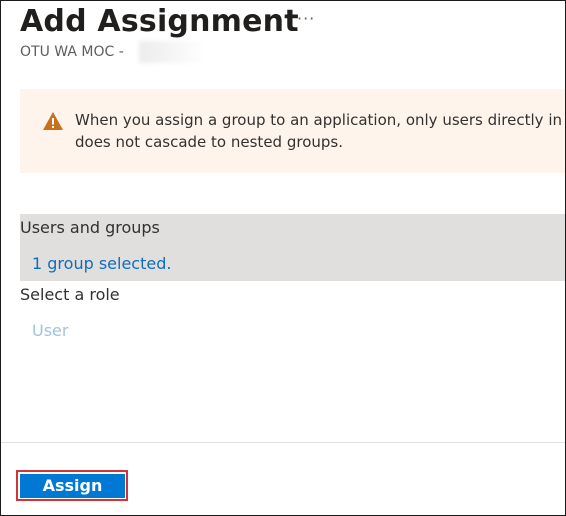 This screenshot has width=566, height=516. I want to click on users-and-groups-section: Users and groups 1 group selected., so click(292, 247).